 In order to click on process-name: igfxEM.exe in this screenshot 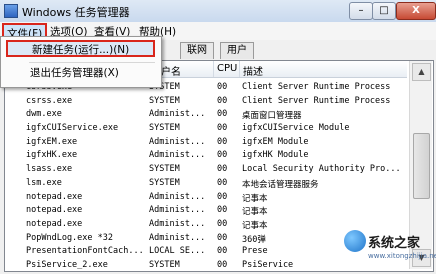, I will do `click(52, 141)`.